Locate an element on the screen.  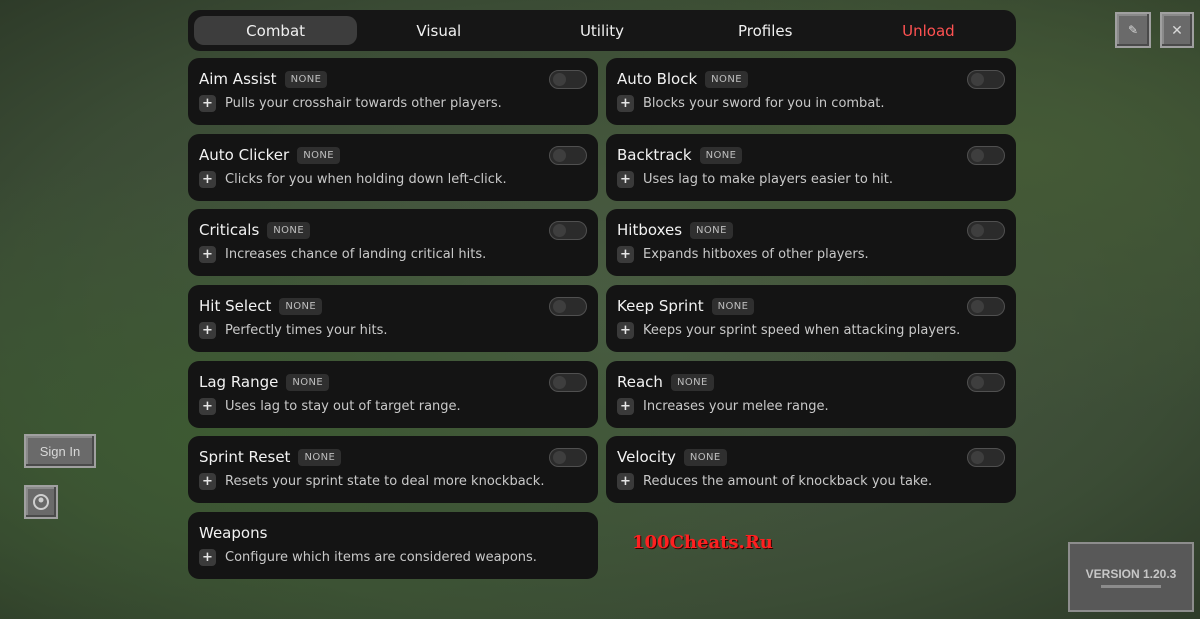
module-title: Velocity is located at coordinates (646, 457).